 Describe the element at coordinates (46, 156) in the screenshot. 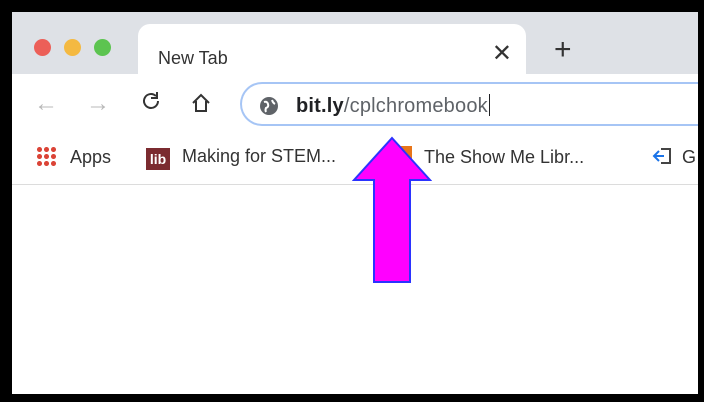

I see `apps-grid-icon` at that location.